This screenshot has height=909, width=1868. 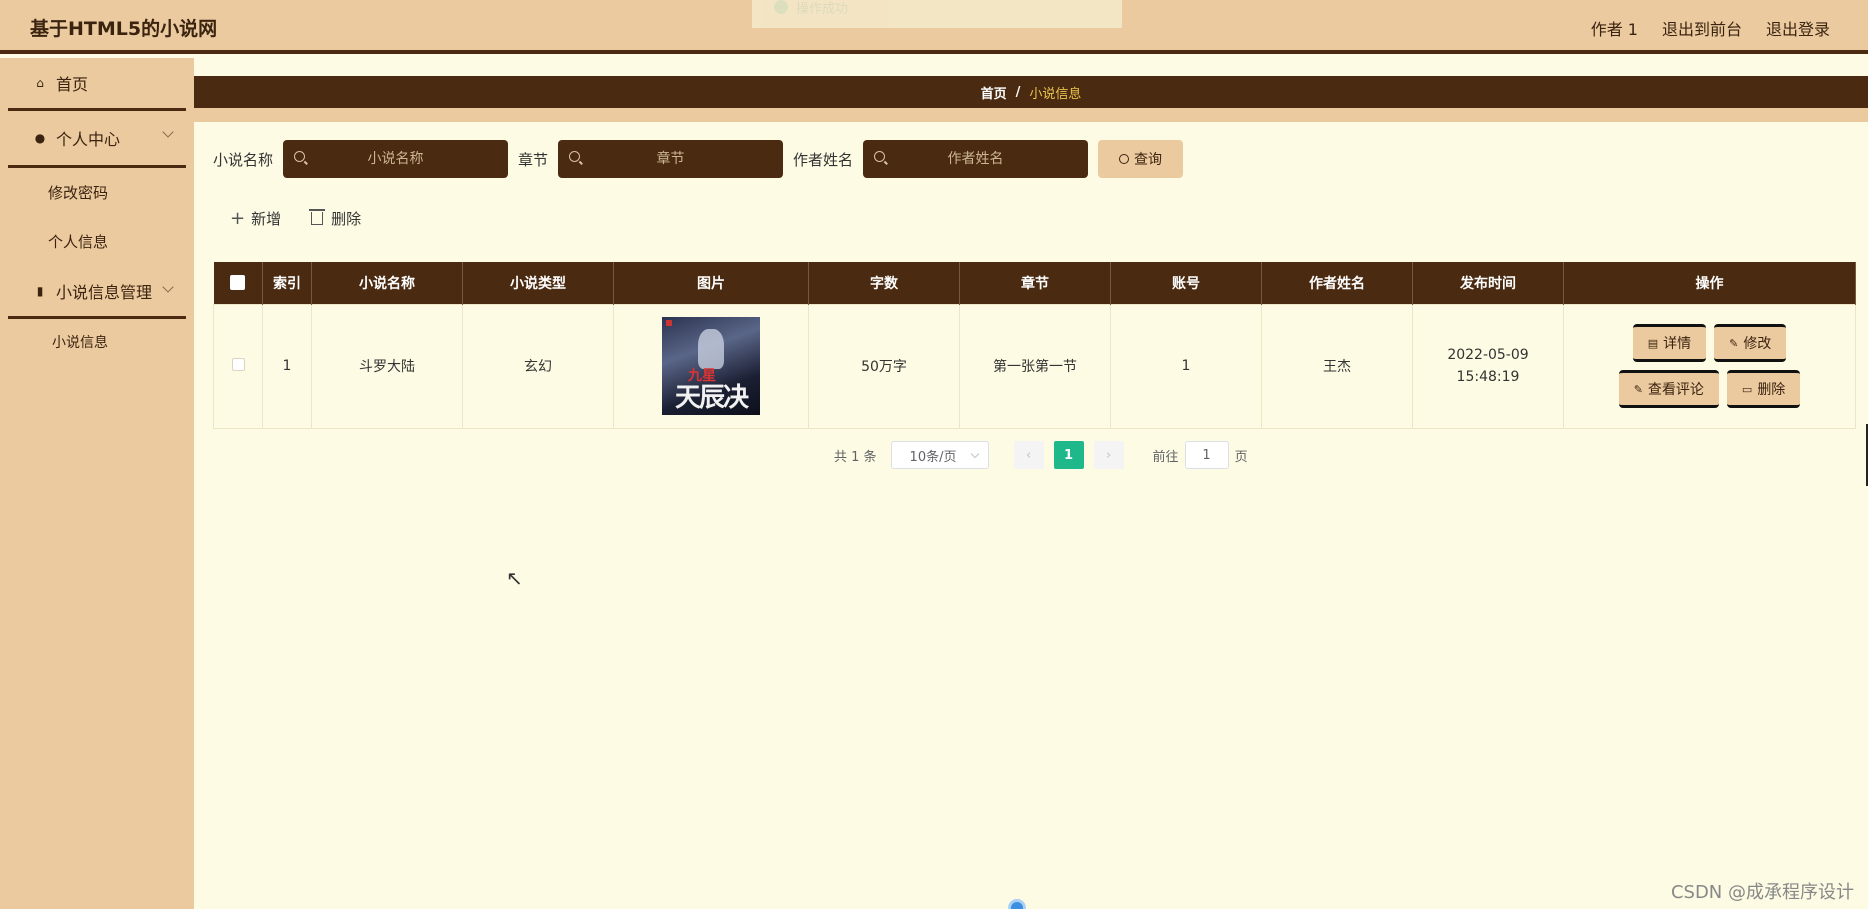 I want to click on breadcrumb-home: 首页, so click(x=994, y=92).